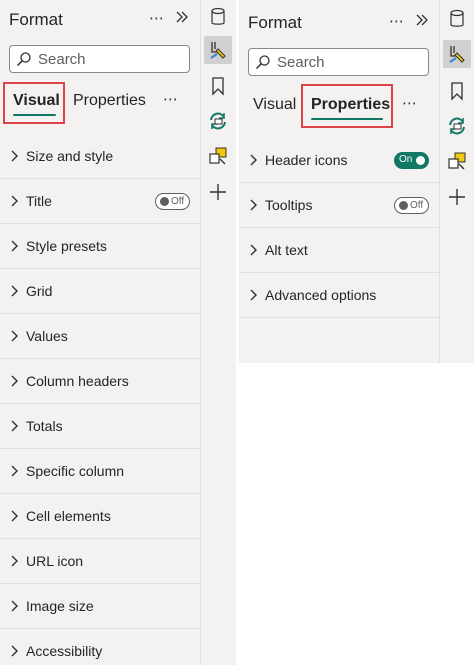 The width and height of the screenshot is (474, 665). I want to click on tab-visual: Visual, so click(274, 105).